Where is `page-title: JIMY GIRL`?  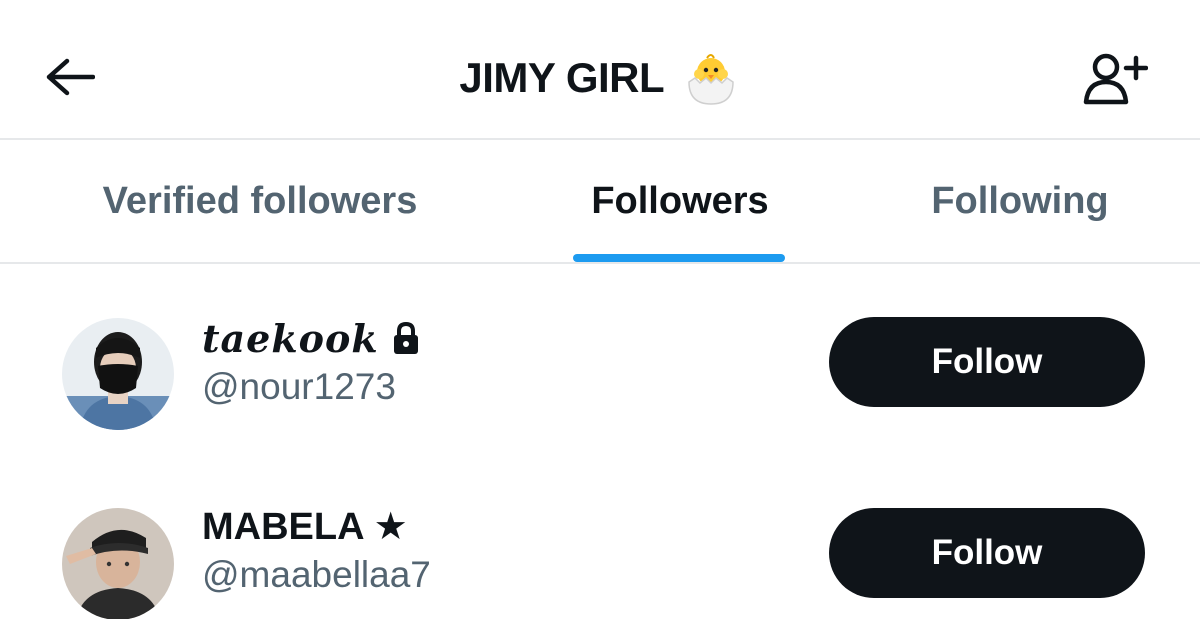 page-title: JIMY GIRL is located at coordinates (562, 77).